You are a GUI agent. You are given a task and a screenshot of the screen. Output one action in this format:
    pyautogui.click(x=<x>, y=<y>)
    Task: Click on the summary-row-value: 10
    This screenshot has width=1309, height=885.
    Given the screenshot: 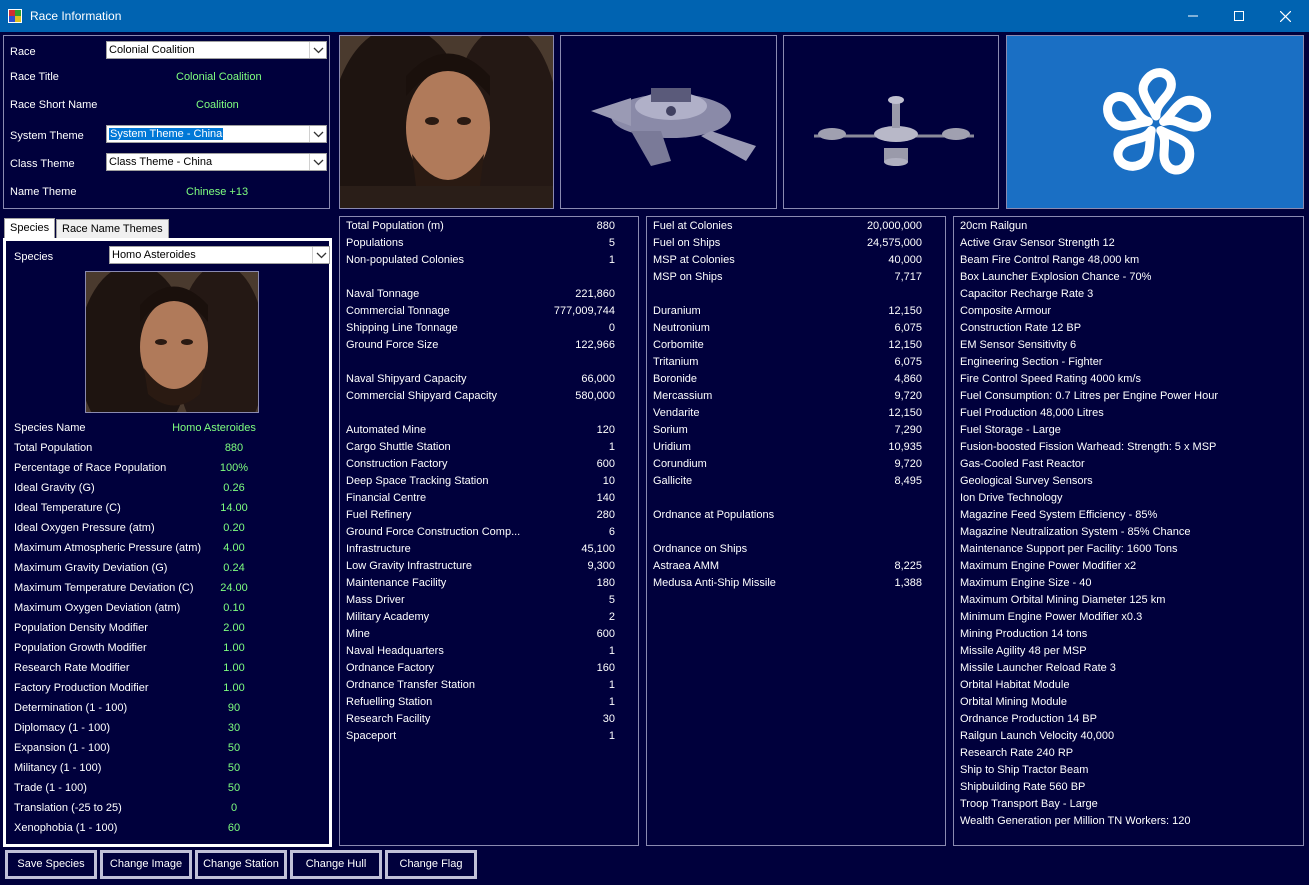 What is the action you would take?
    pyautogui.click(x=608, y=481)
    